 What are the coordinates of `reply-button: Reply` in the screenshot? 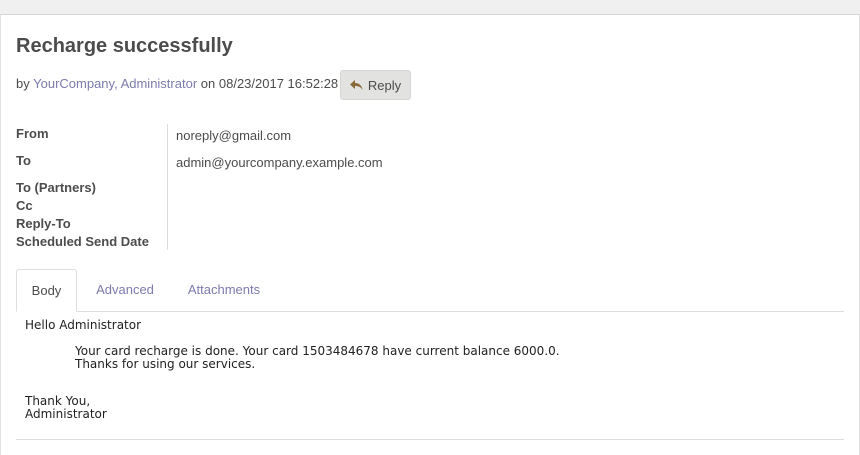 It's located at (375, 85).